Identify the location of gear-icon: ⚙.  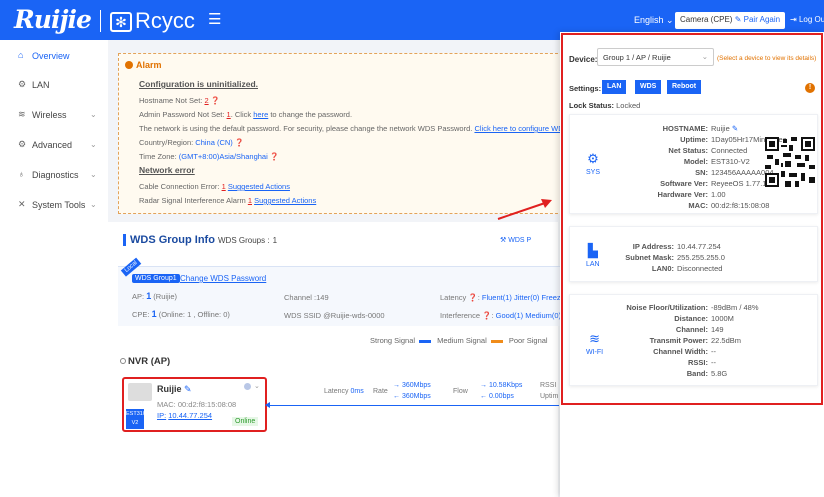
(22, 144).